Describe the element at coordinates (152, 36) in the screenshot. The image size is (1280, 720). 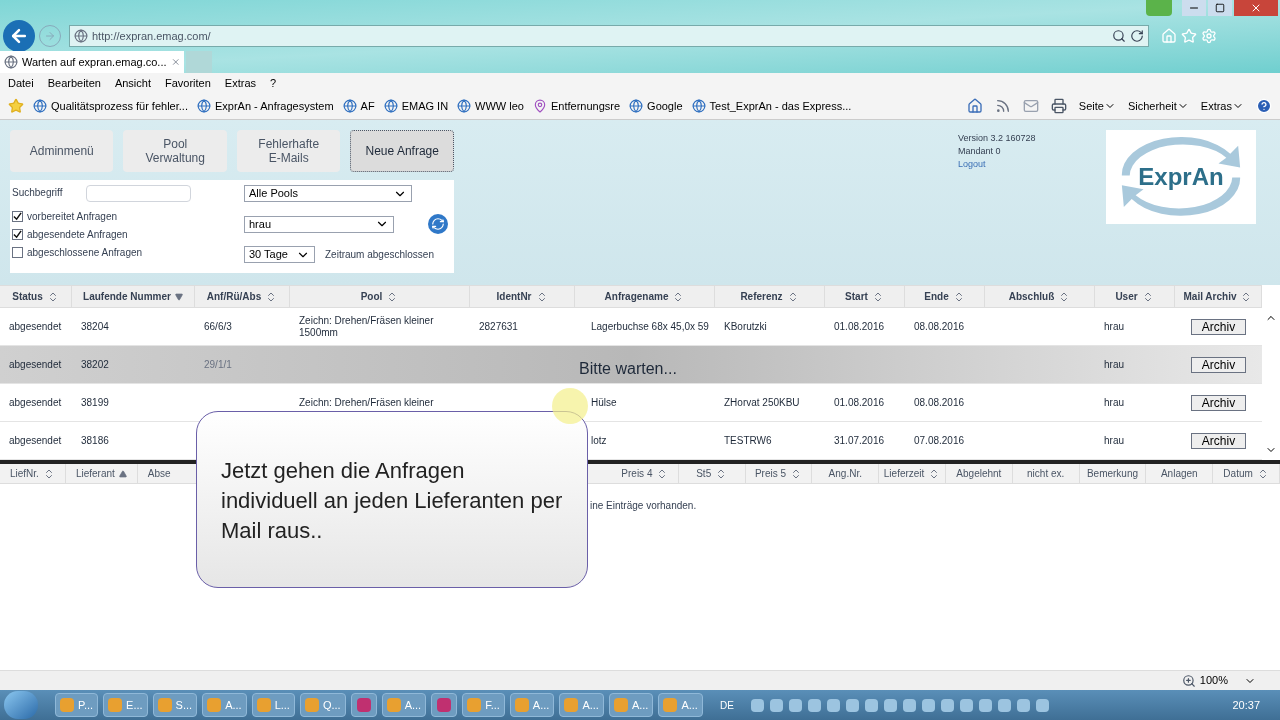
I see `url-text: http://expran.emag.com/` at that location.